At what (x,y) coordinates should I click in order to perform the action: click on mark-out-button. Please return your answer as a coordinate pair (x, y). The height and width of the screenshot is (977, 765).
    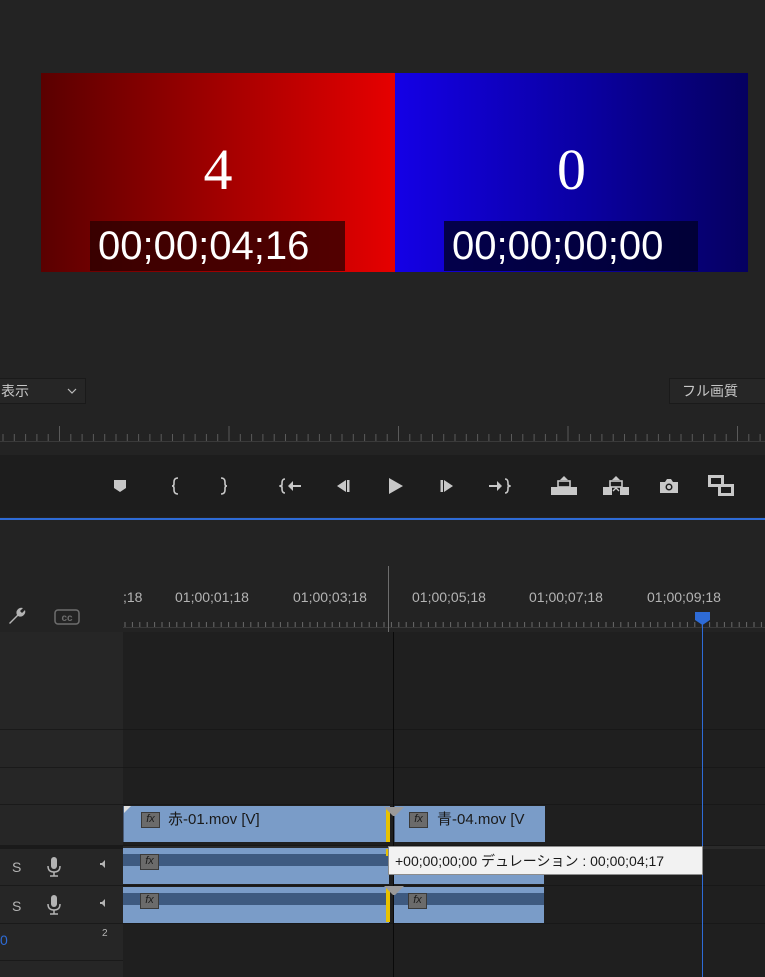
    Looking at the image, I should click on (223, 486).